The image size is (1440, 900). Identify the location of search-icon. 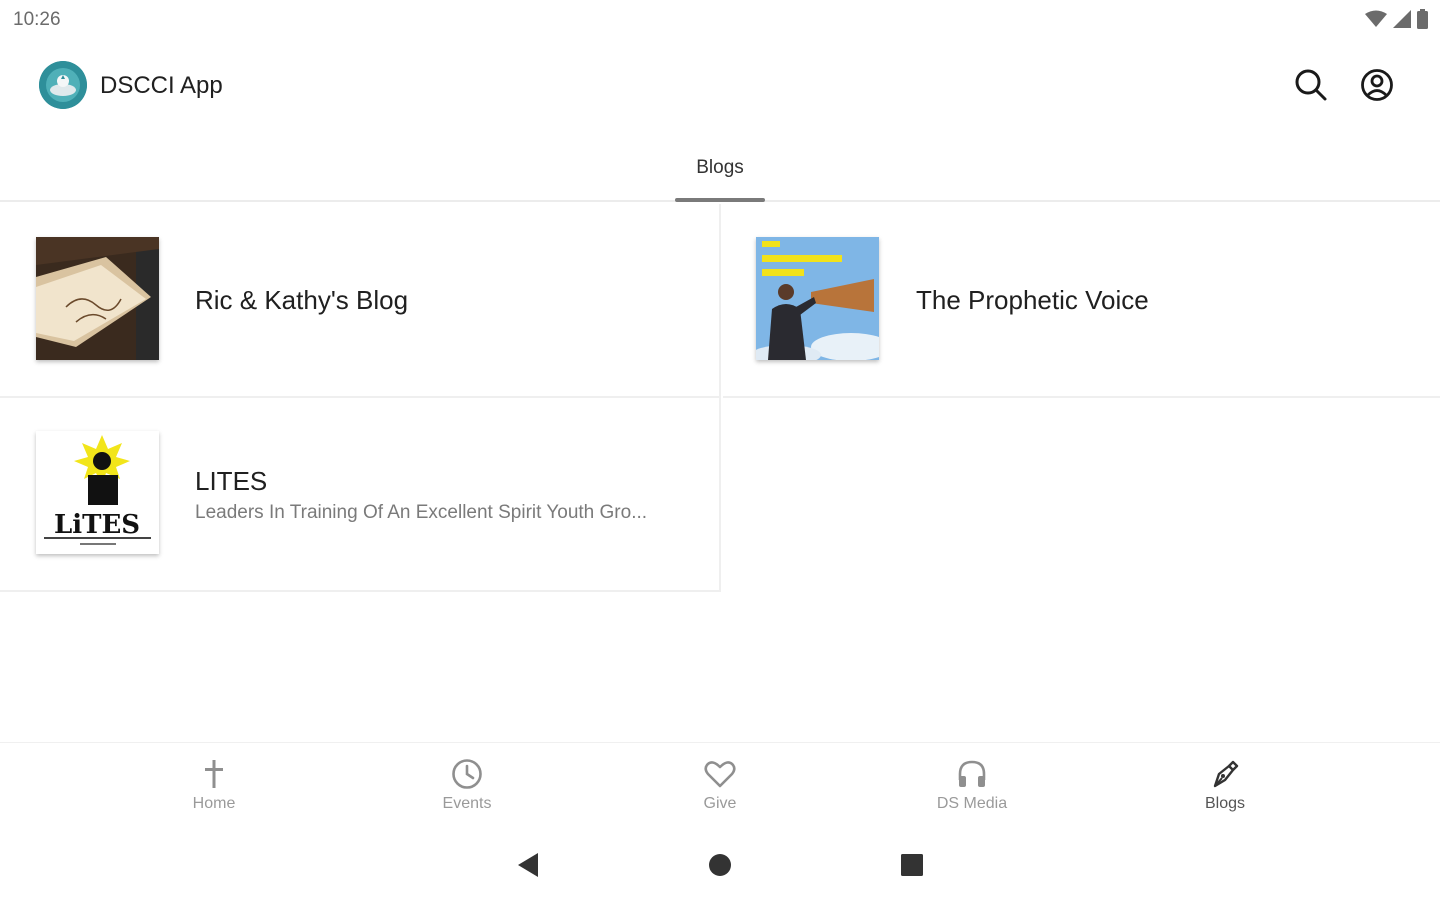
(1311, 85).